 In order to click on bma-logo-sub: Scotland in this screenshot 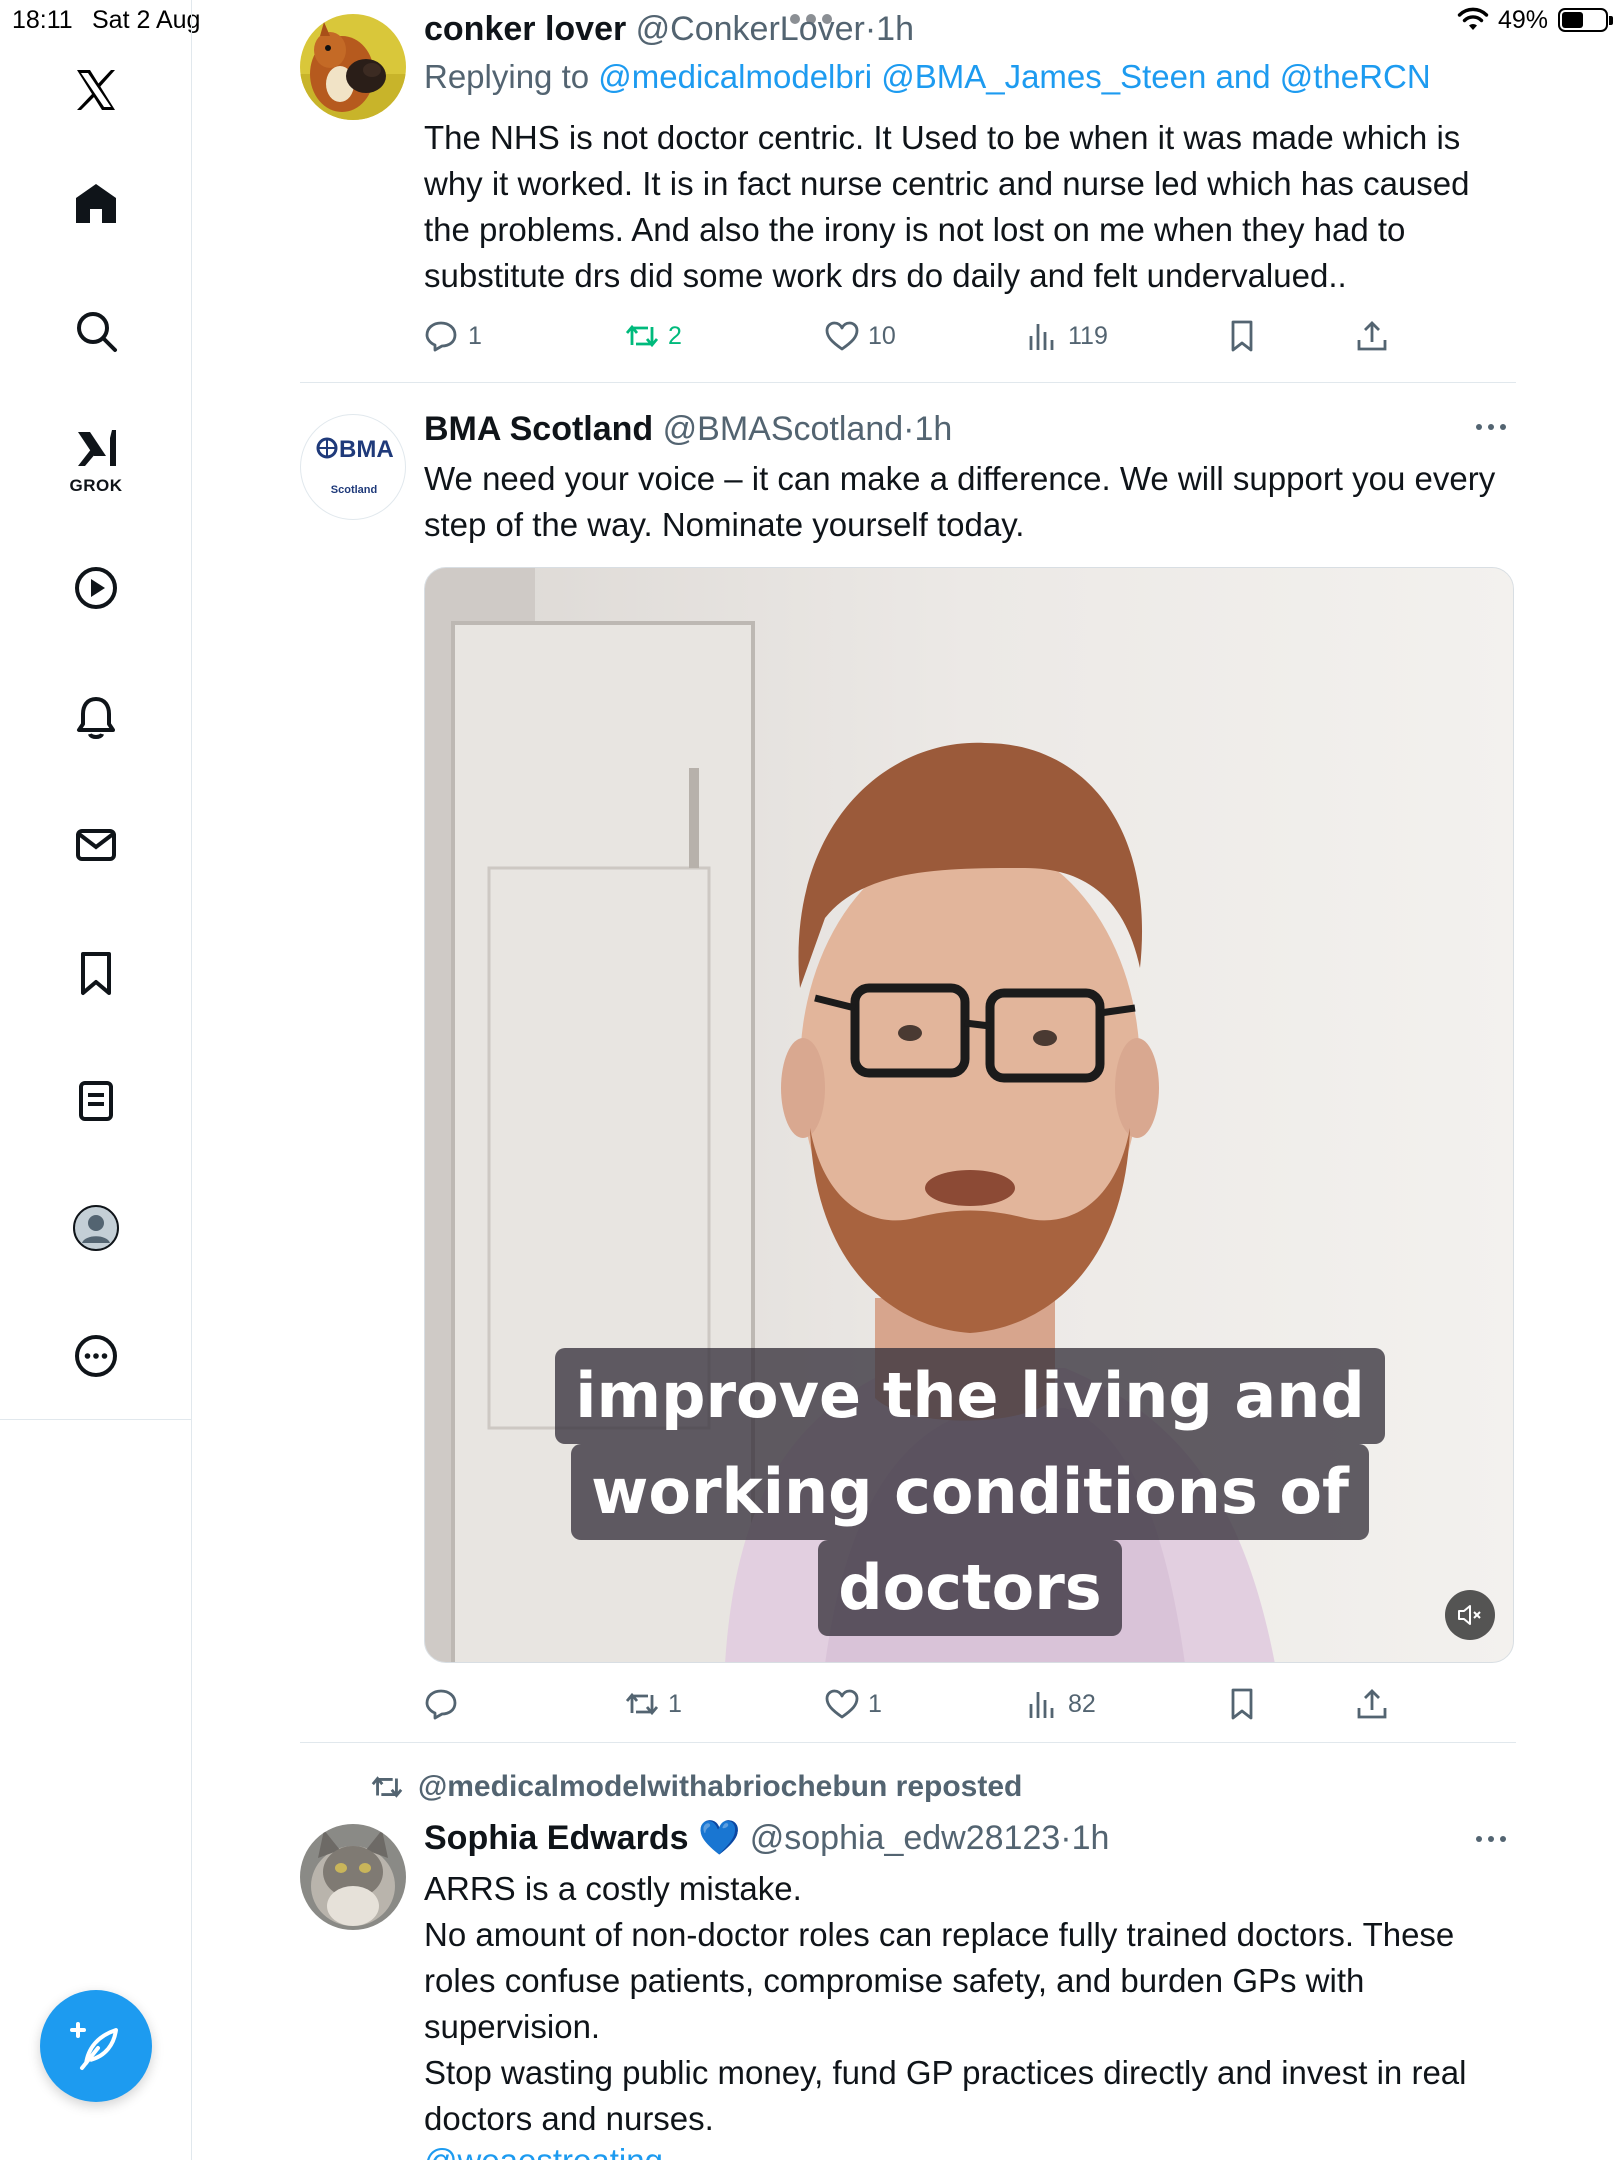, I will do `click(354, 490)`.